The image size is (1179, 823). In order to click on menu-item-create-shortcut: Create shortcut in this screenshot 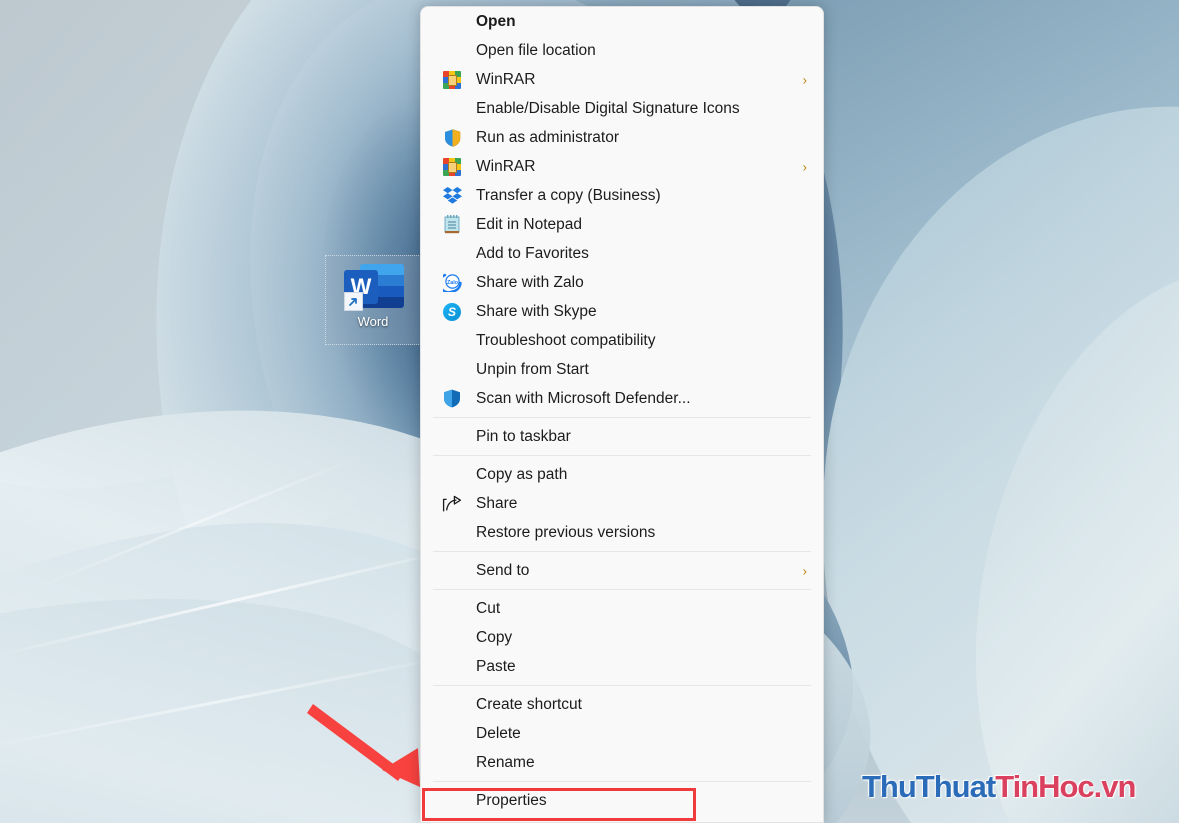, I will do `click(622, 704)`.